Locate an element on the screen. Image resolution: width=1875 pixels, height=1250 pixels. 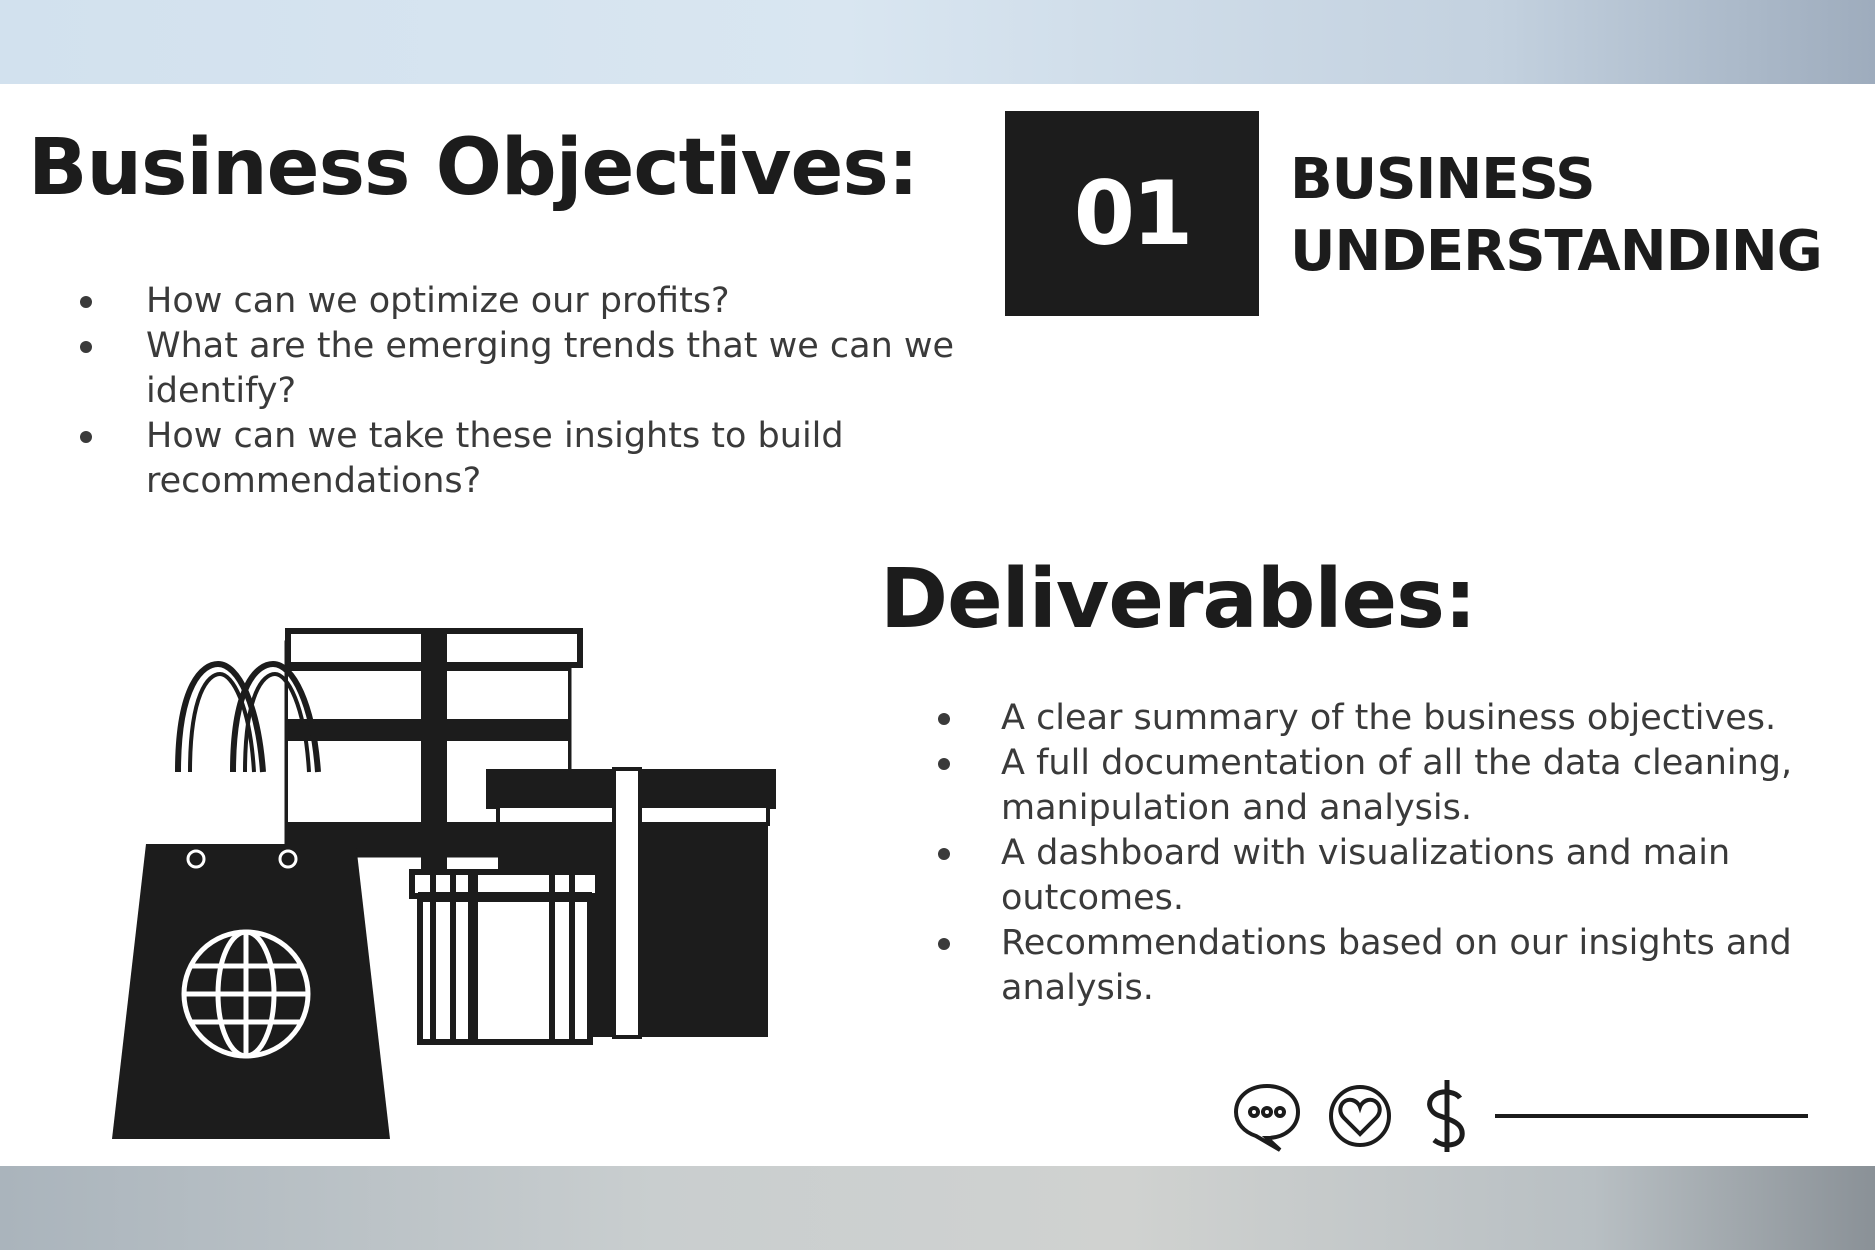
gift-box-icon is located at coordinates (505, 957).